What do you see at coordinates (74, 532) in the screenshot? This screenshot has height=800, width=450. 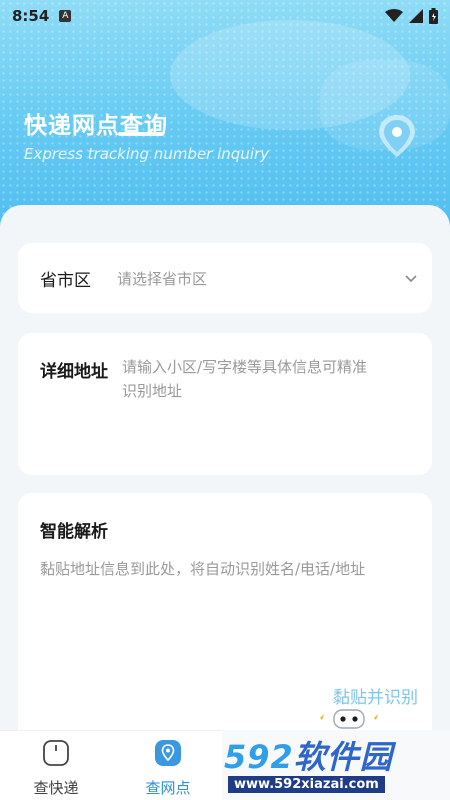 I see `smart-parse-title: 智能解析` at bounding box center [74, 532].